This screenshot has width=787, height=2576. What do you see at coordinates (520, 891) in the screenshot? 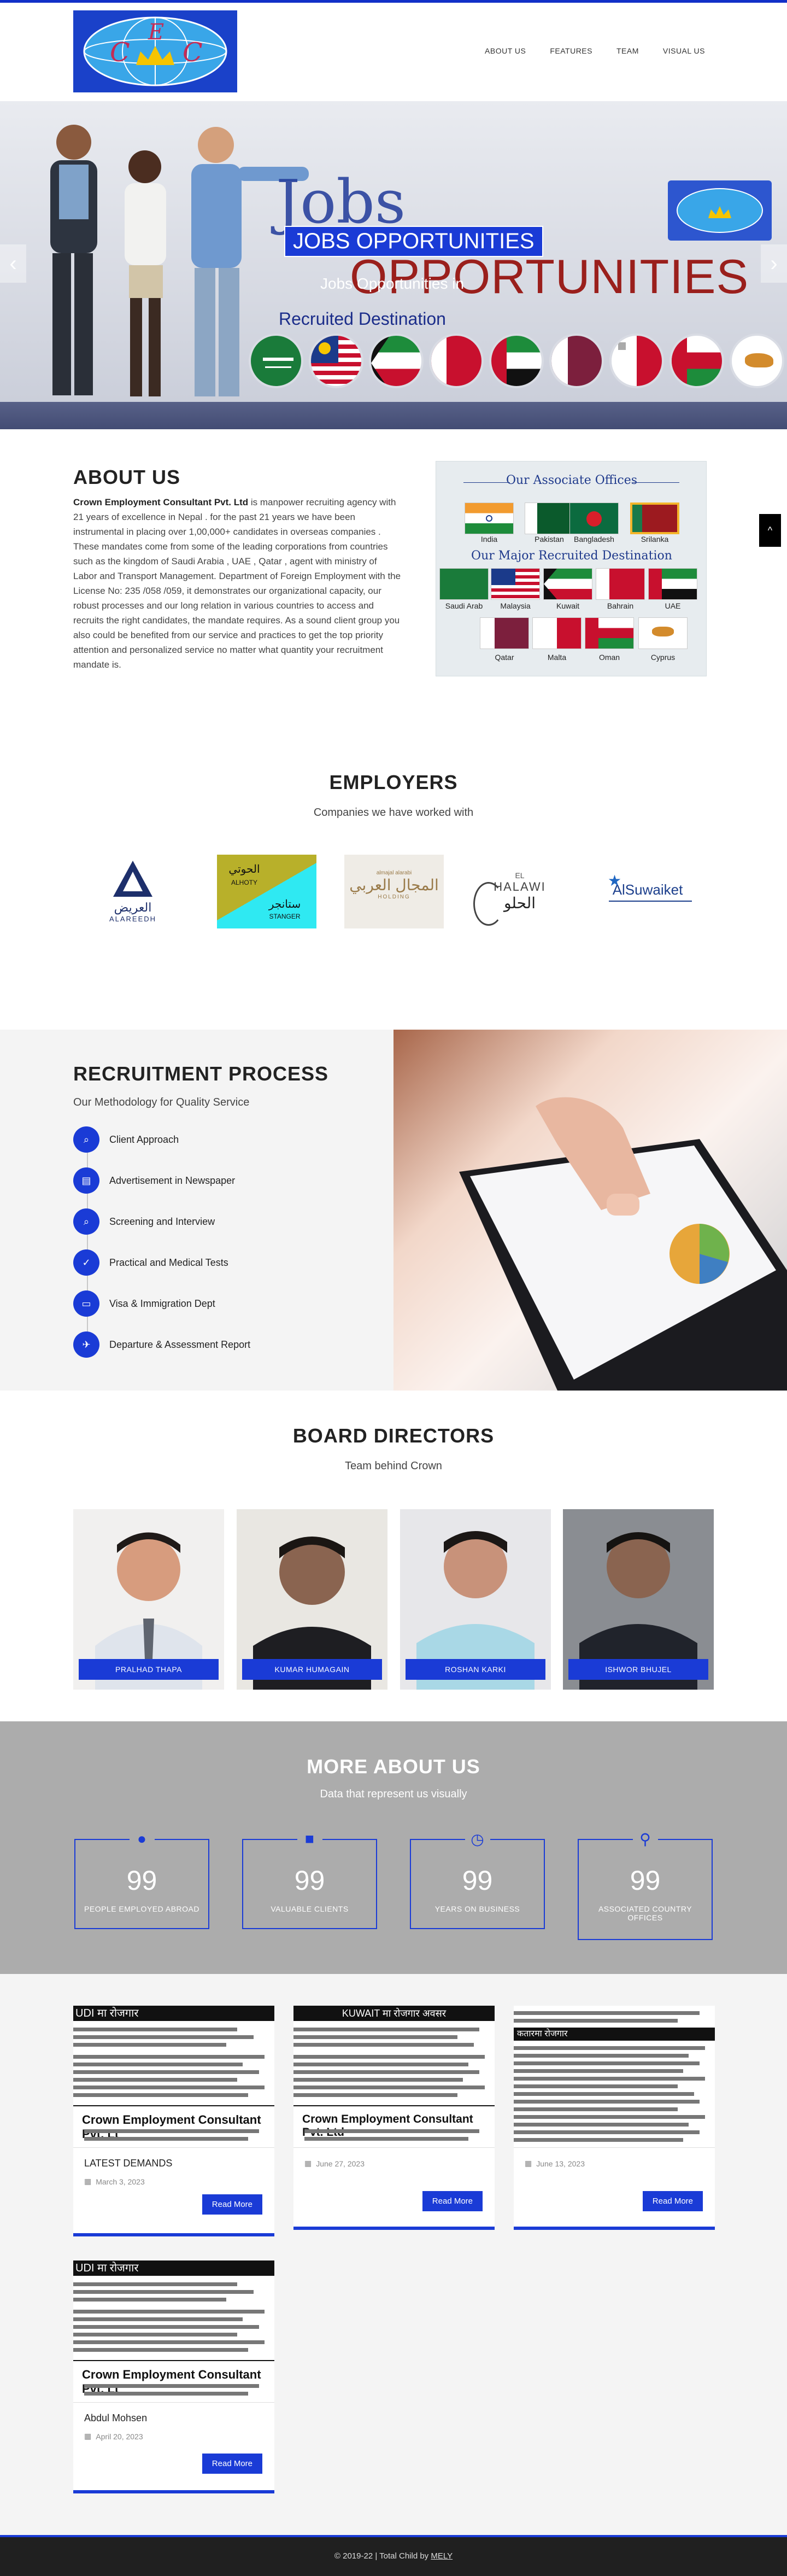
I see `employer-logo-elhalawi: EL HALAWI الحلو` at bounding box center [520, 891].